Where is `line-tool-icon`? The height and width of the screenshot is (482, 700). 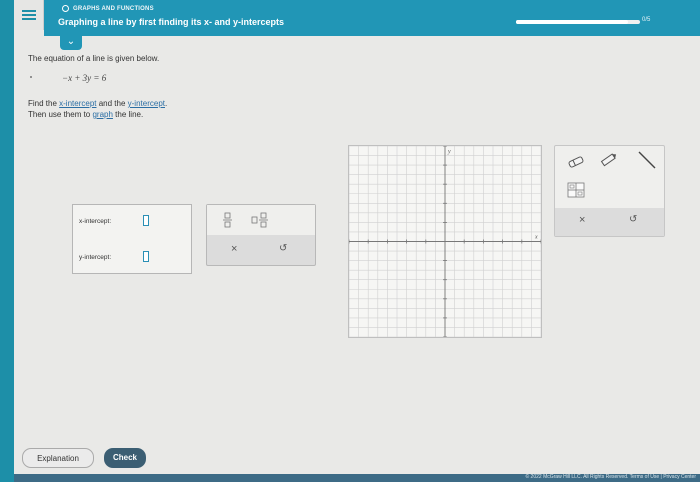 line-tool-icon is located at coordinates (647, 160).